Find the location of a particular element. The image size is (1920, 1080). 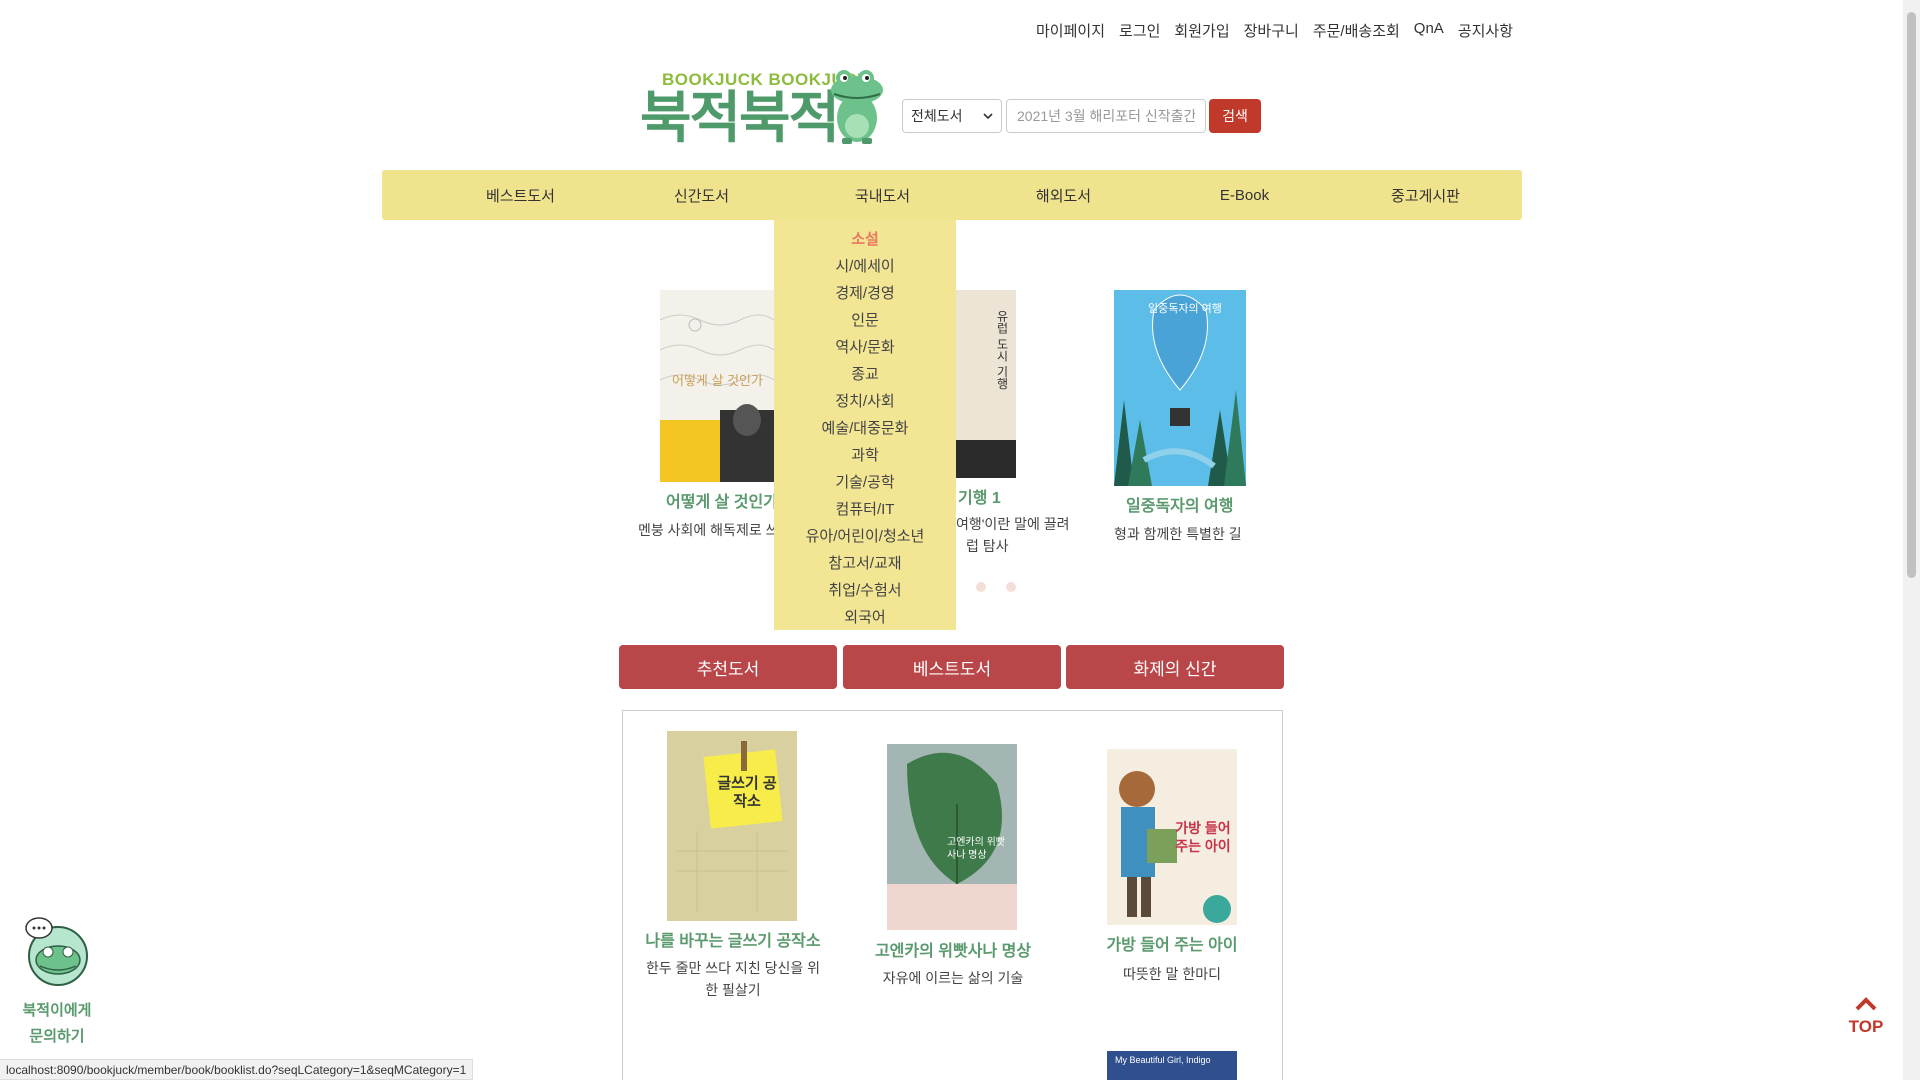

dropdown-item: 취업/수험서 is located at coordinates (865, 589).